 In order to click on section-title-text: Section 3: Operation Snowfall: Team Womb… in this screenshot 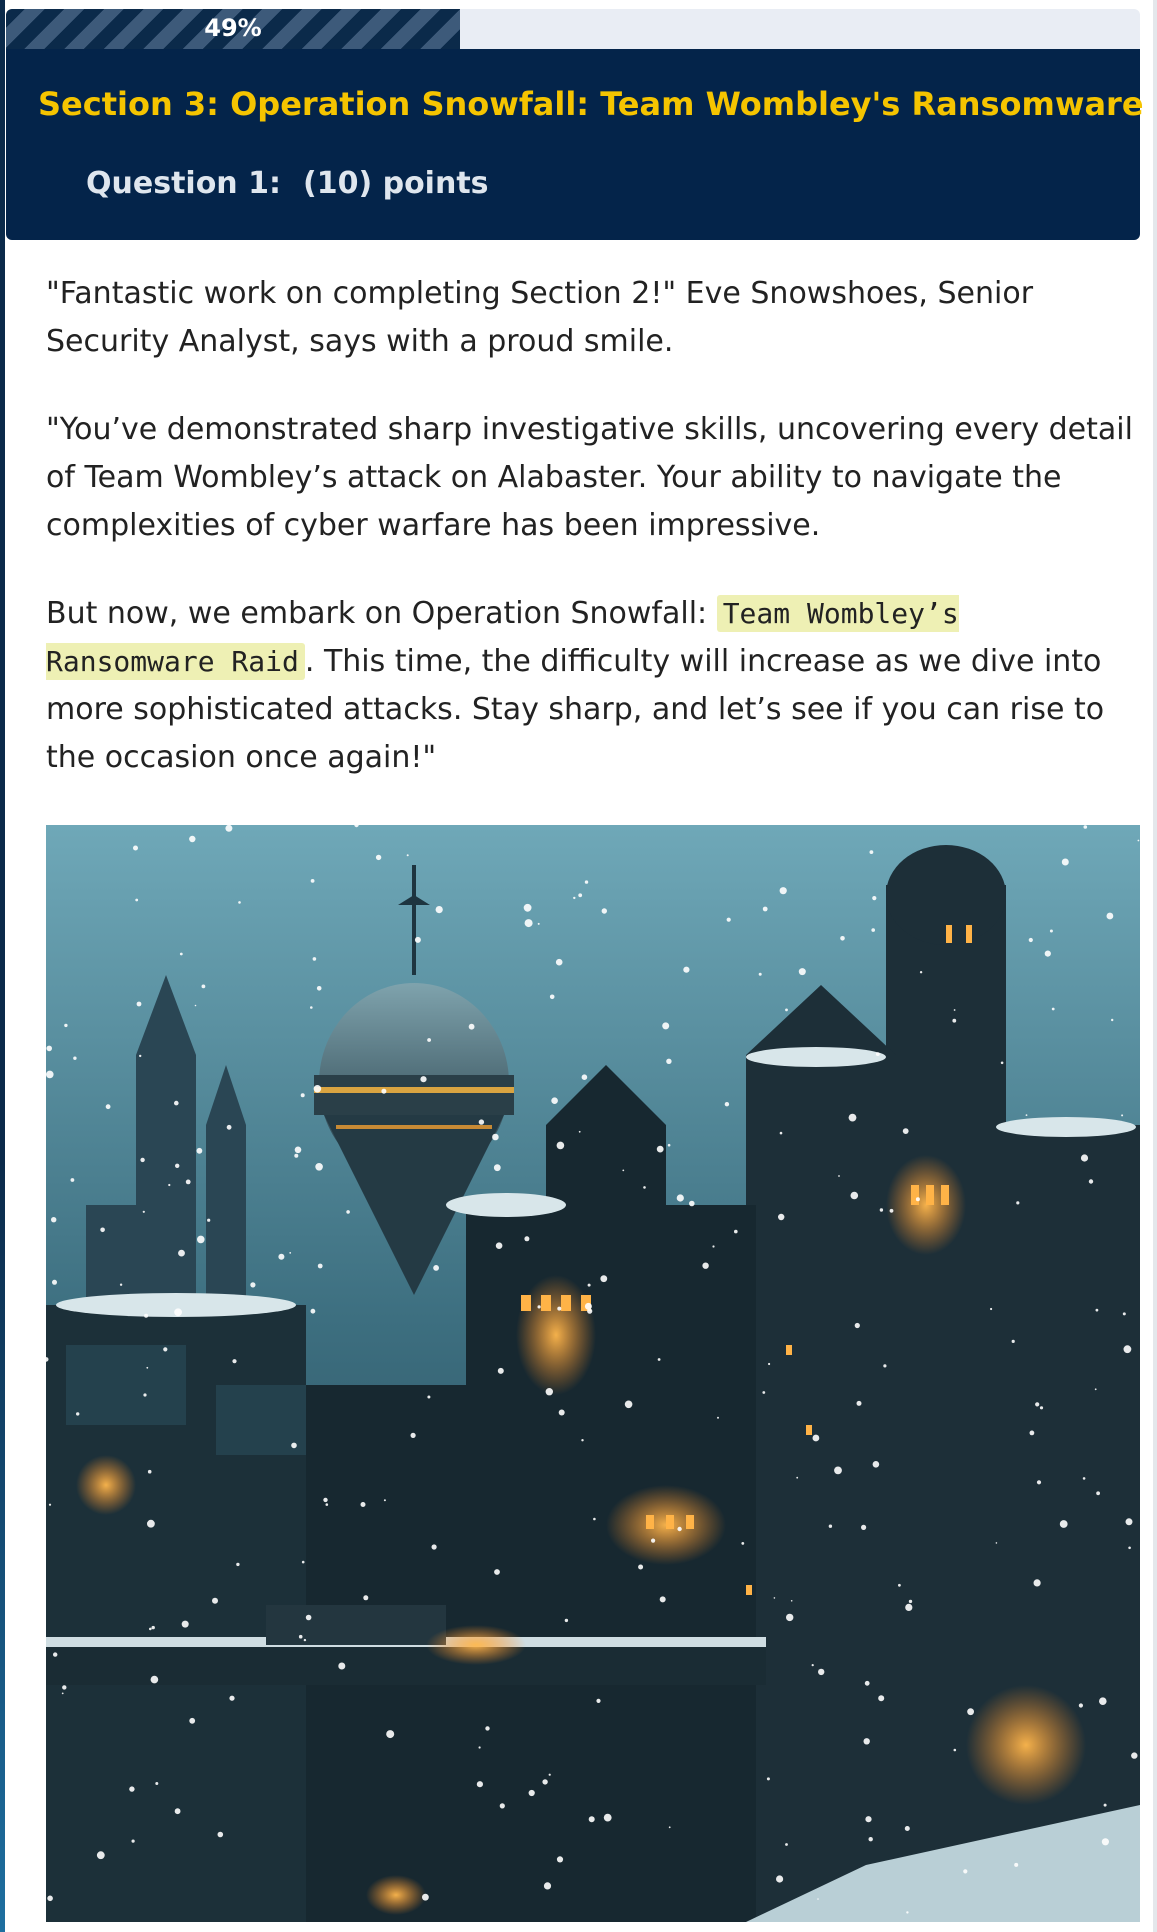, I will do `click(597, 104)`.